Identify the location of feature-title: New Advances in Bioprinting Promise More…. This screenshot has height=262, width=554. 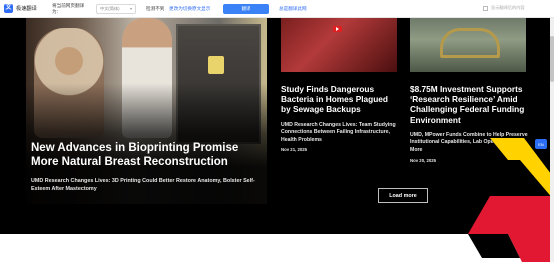
(147, 155).